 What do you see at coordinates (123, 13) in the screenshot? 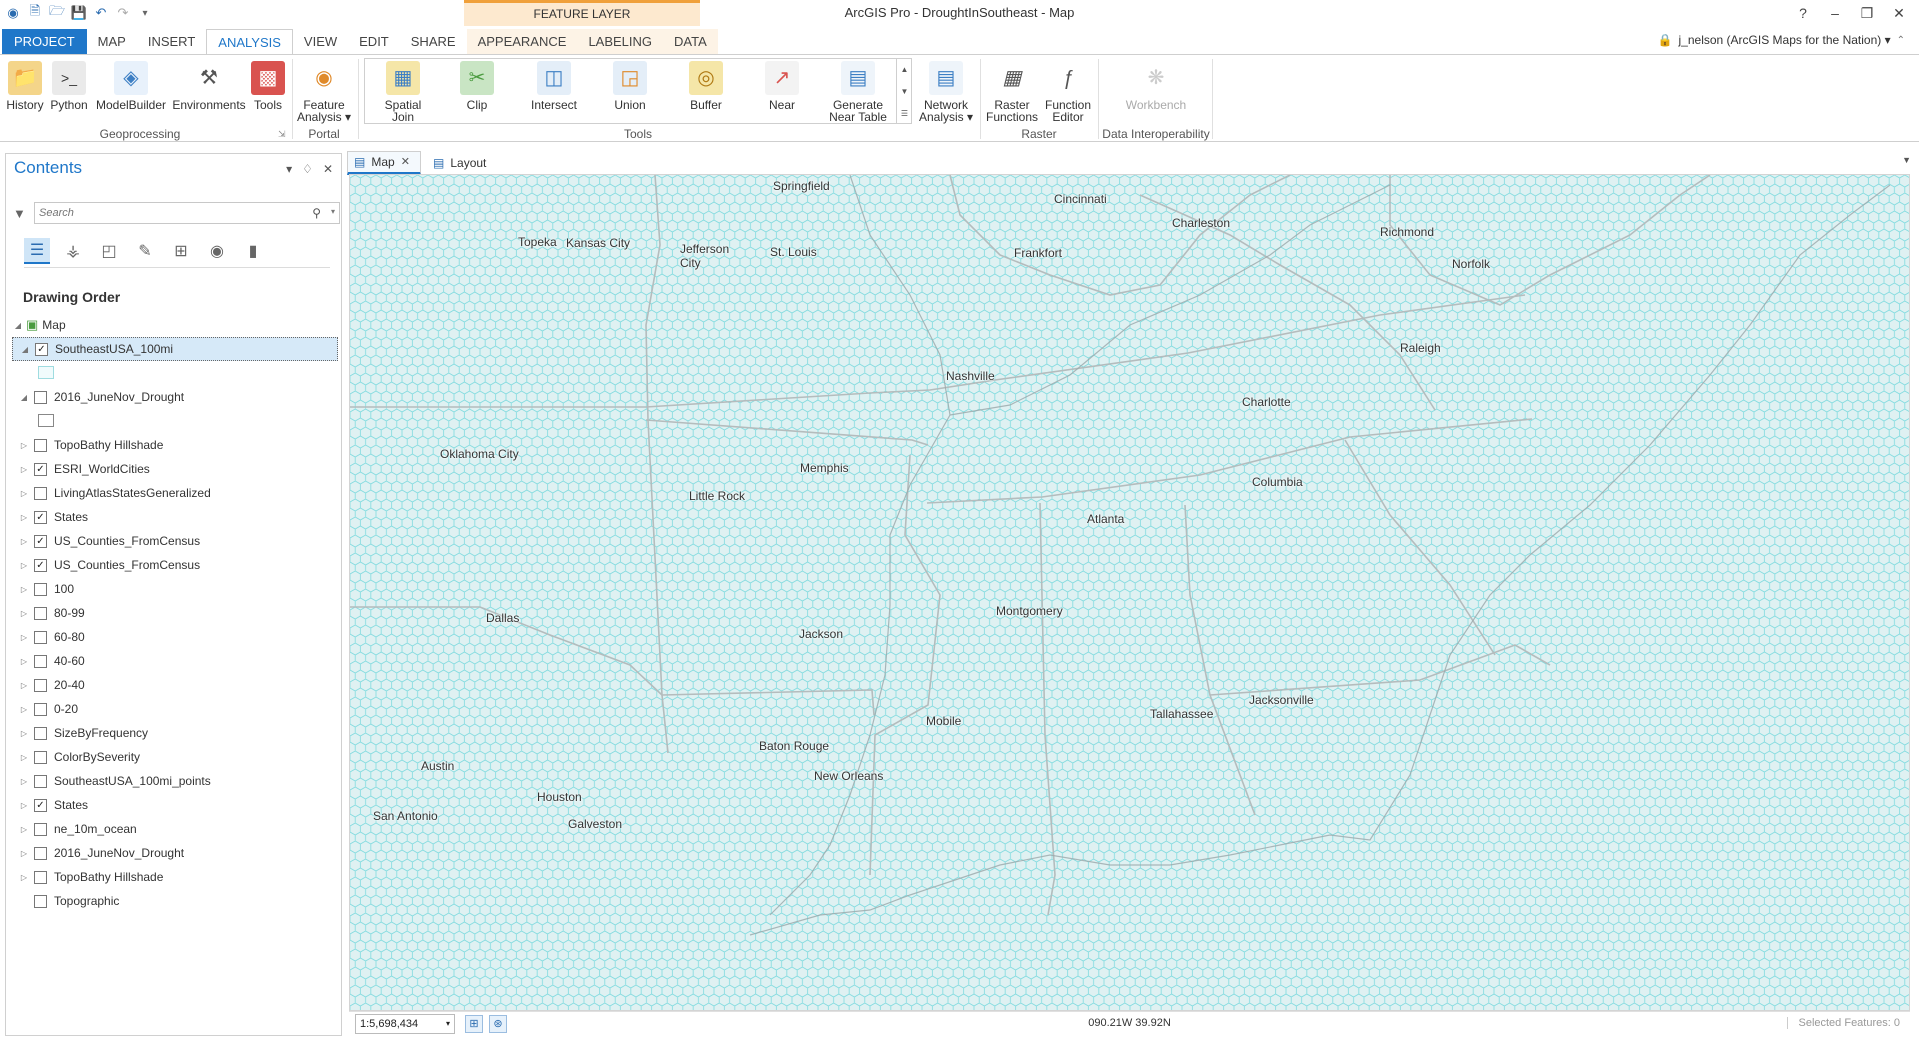
I see `redo-icon: ↷` at bounding box center [123, 13].